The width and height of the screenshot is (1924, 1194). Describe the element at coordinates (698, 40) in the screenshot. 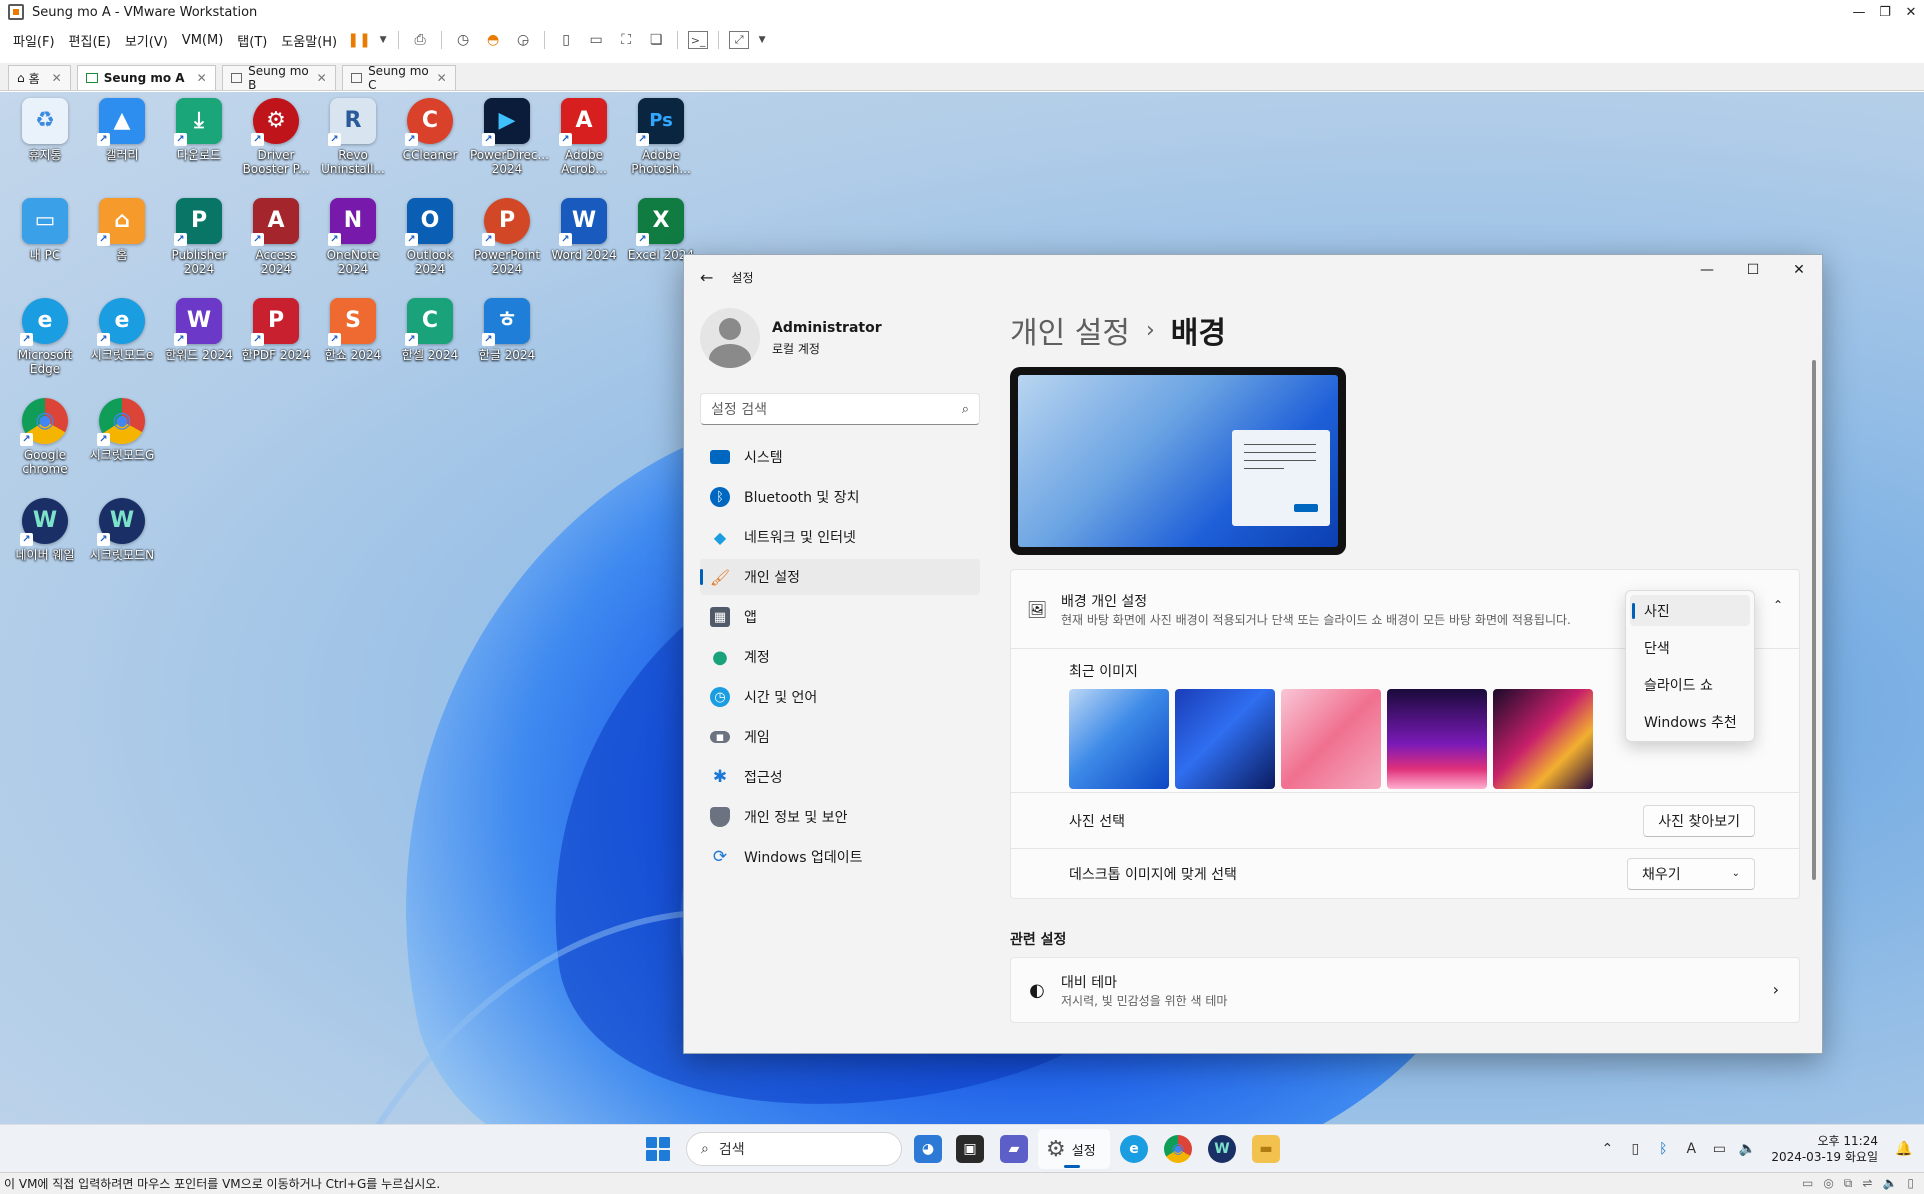

I see `console-icon: >_` at that location.